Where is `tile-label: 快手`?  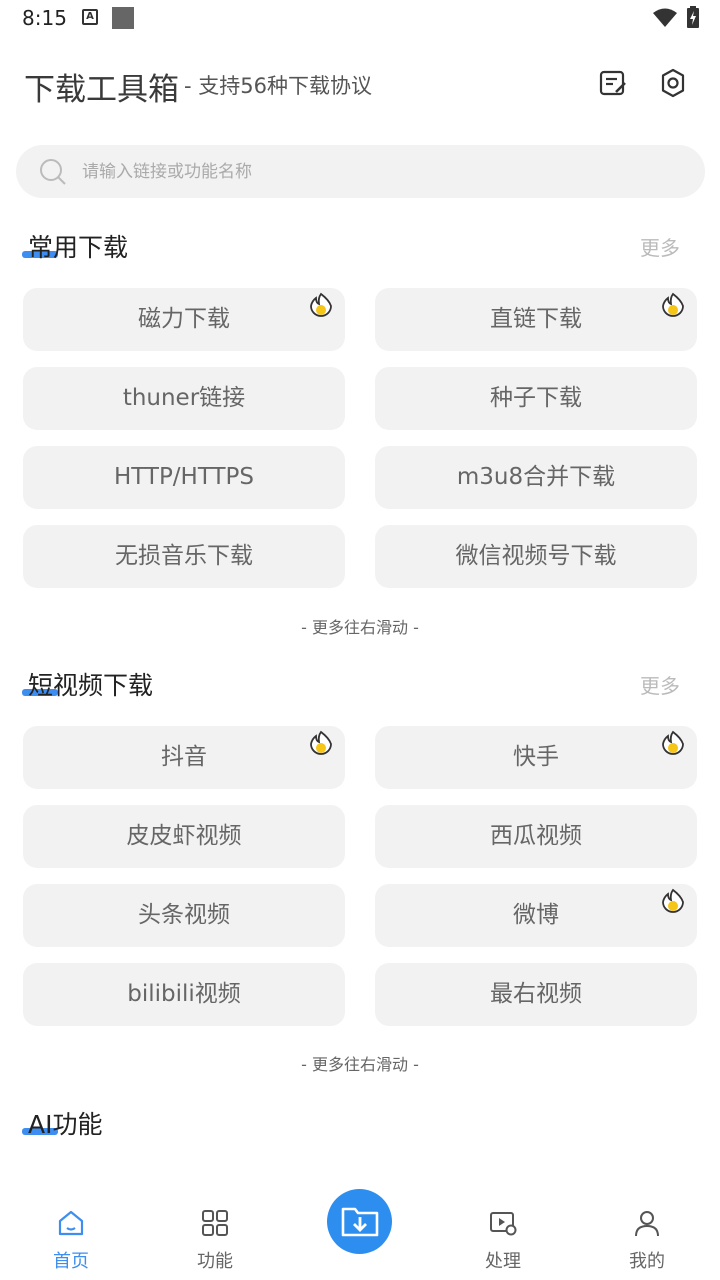
tile-label: 快手 is located at coordinates (536, 757).